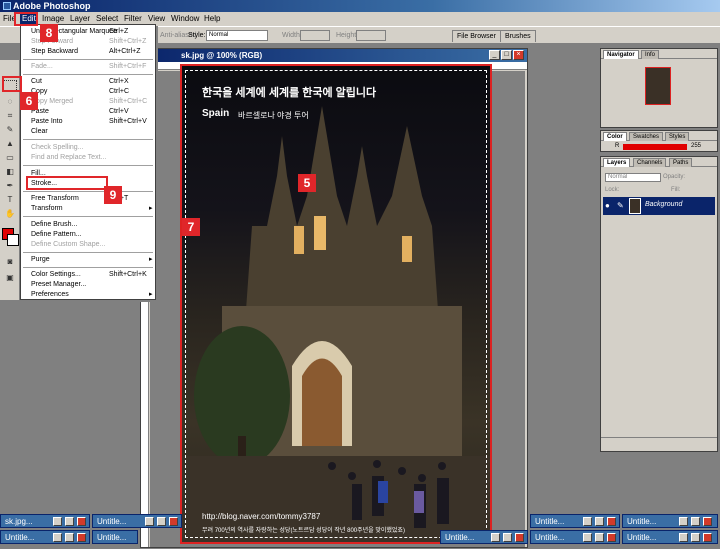 This screenshot has height=549, width=720. I want to click on menu-item-paste: Paste Ctrl+V, so click(88, 112).